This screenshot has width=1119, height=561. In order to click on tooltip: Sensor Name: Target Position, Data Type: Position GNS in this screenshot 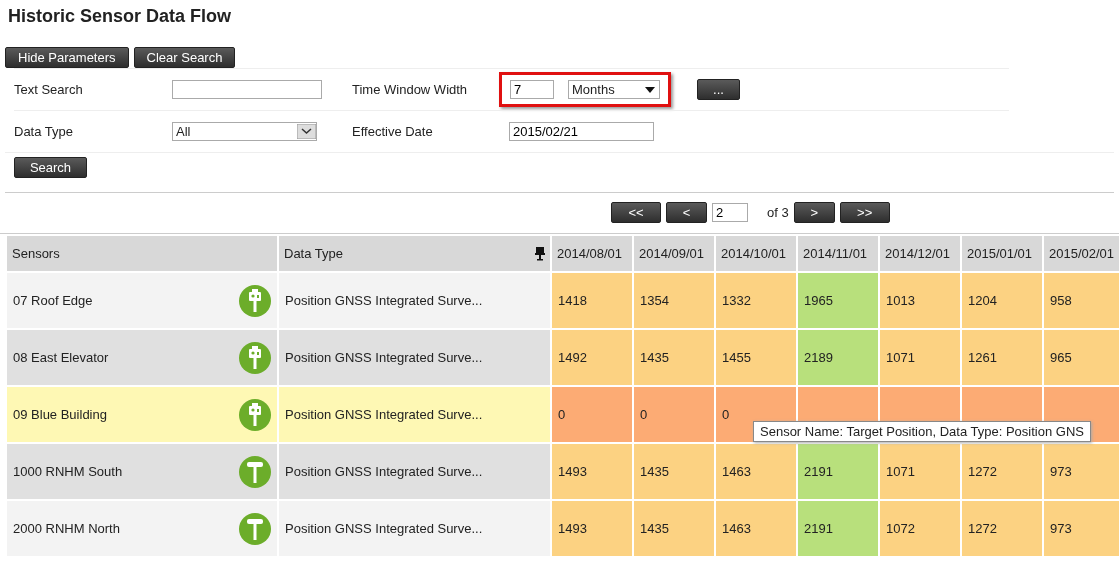, I will do `click(922, 431)`.